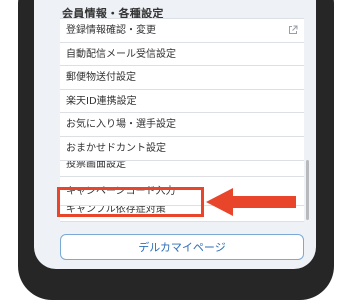  Describe the element at coordinates (182, 78) in the screenshot. I see `menu-item-postal-settings: 郵便物送付設定` at that location.